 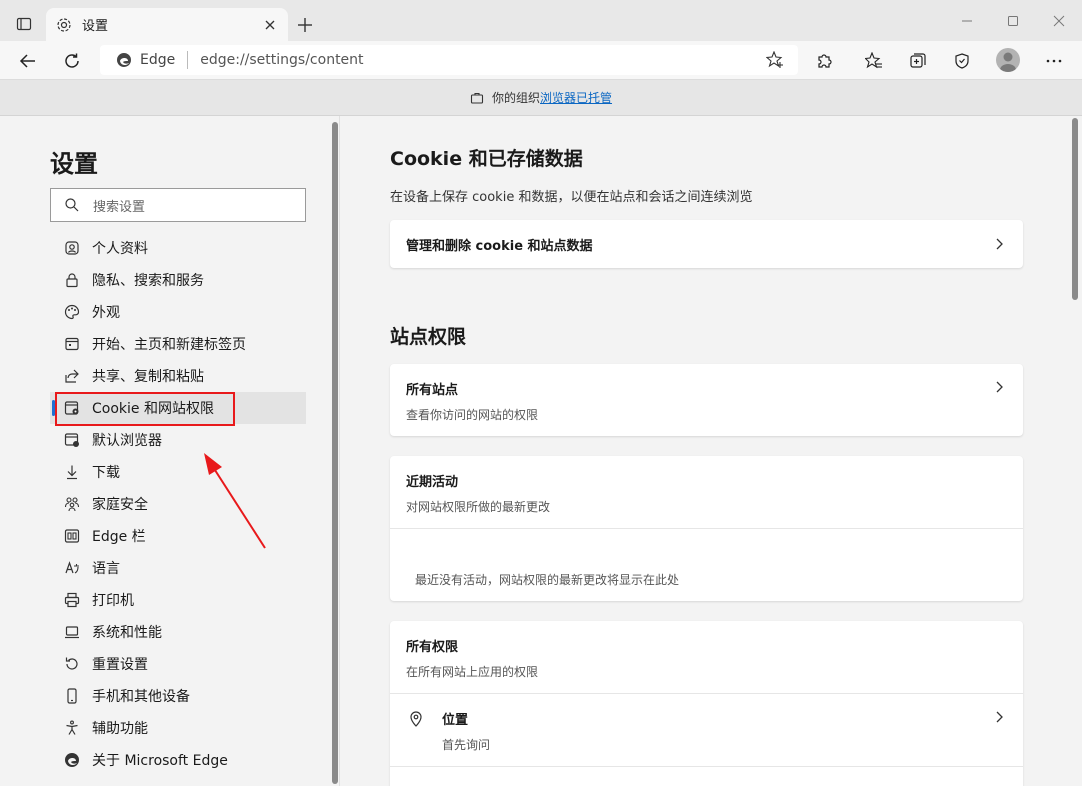 I want to click on sidebar-item-accessibility: 辅助功能, so click(x=178, y=728).